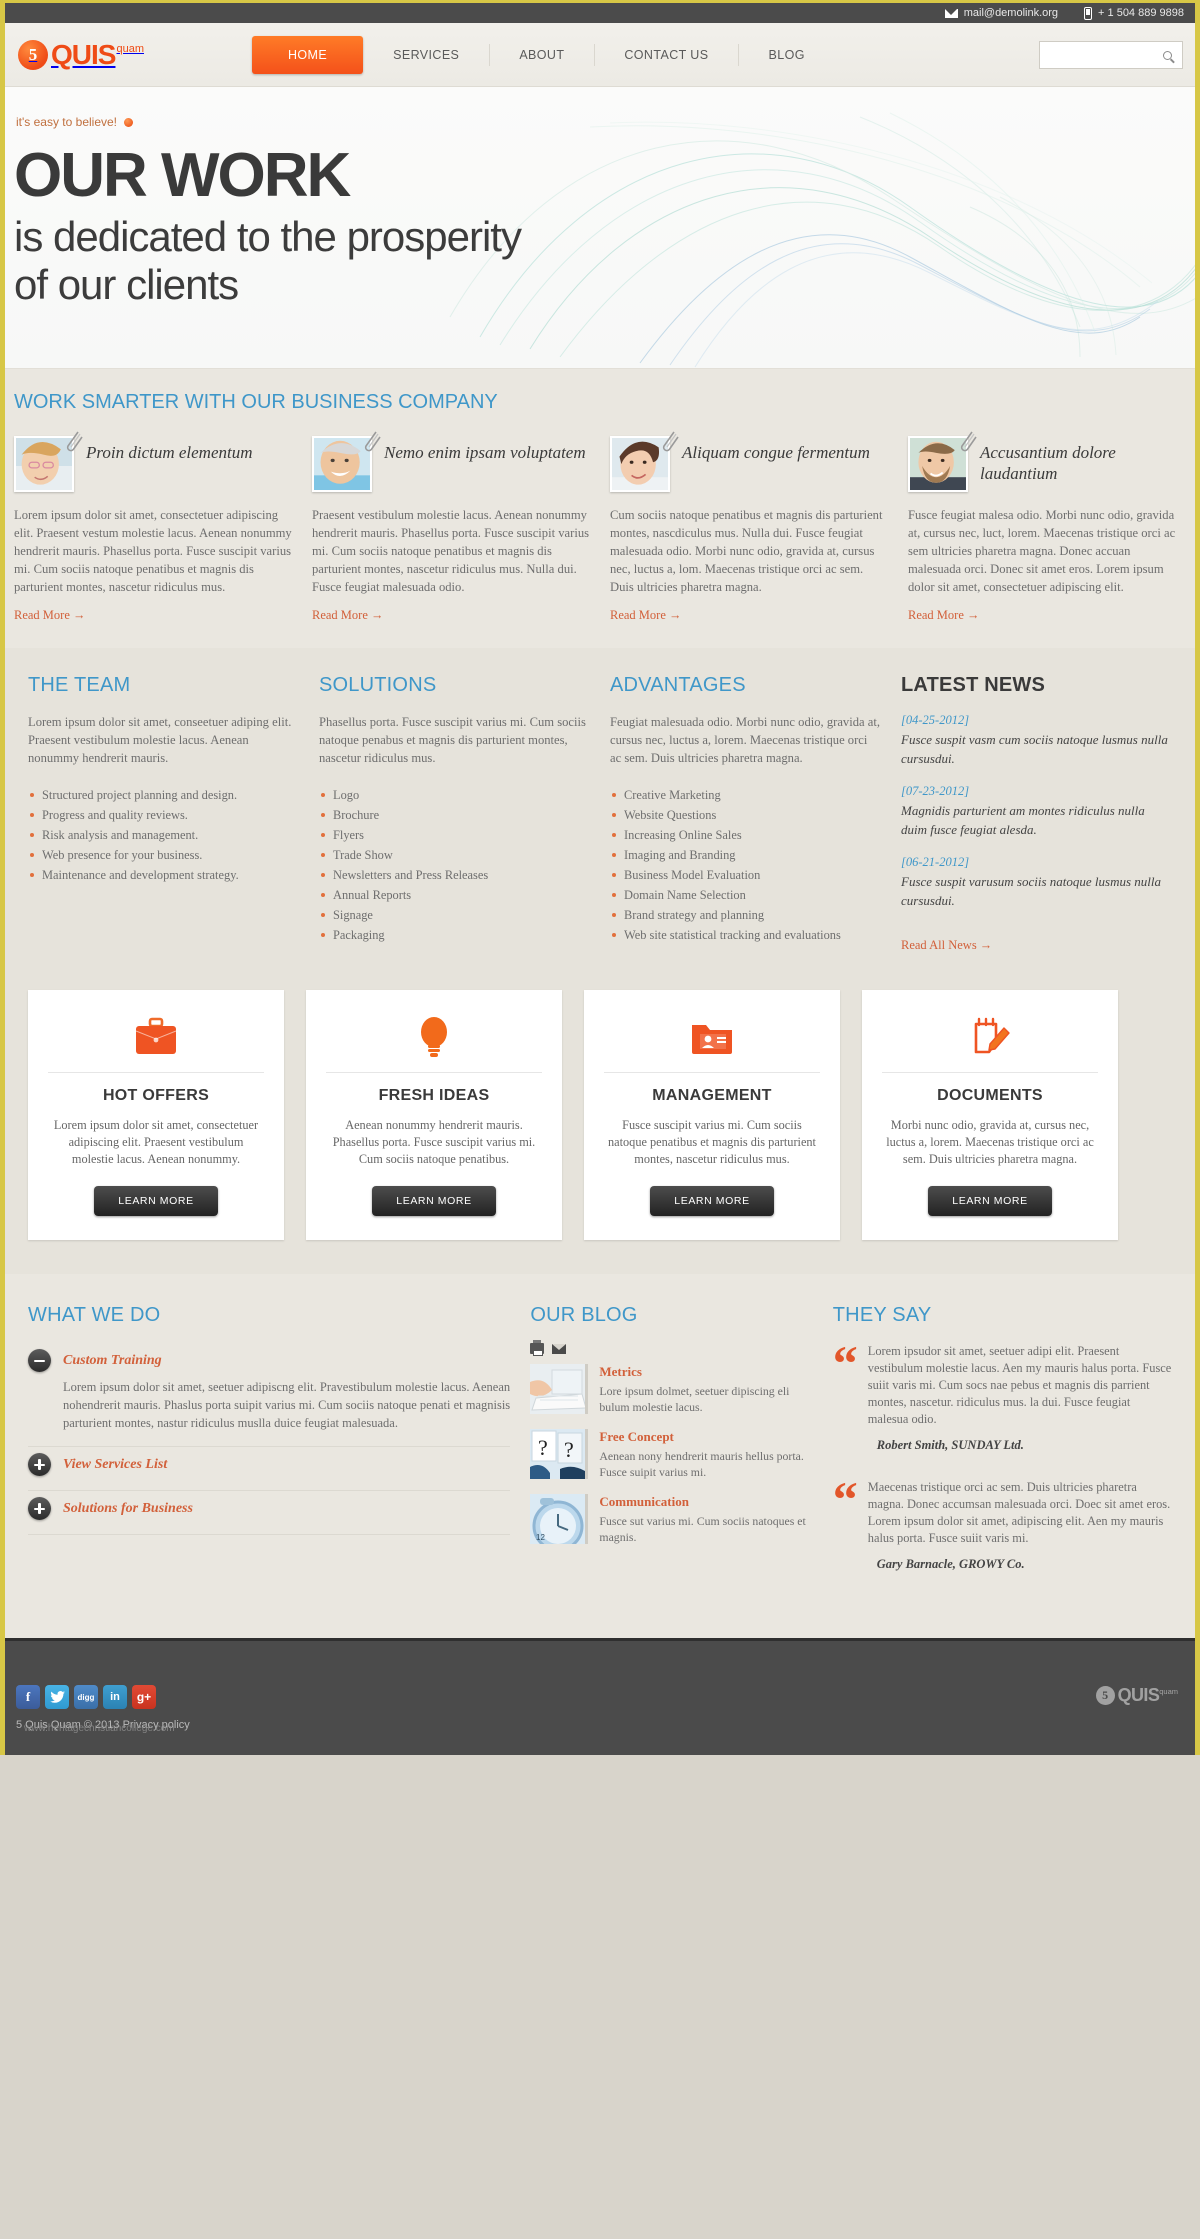 The height and width of the screenshot is (2239, 1200). Describe the element at coordinates (308, 54) in the screenshot. I see `nav-item-home: HOME` at that location.